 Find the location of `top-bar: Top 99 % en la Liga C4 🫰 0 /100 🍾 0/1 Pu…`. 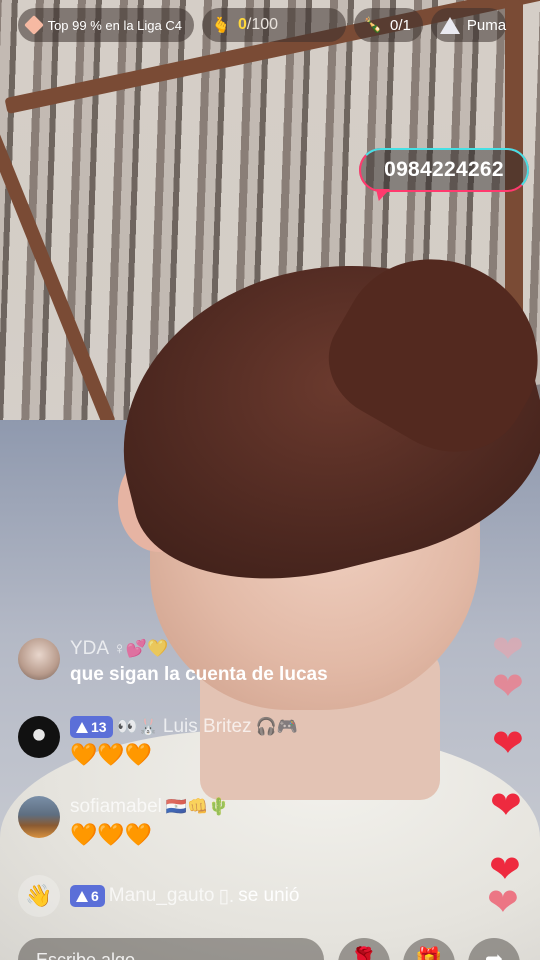

top-bar: Top 99 % en la Liga C4 🫰 0 /100 🍾 0/1 Pu… is located at coordinates (262, 25).